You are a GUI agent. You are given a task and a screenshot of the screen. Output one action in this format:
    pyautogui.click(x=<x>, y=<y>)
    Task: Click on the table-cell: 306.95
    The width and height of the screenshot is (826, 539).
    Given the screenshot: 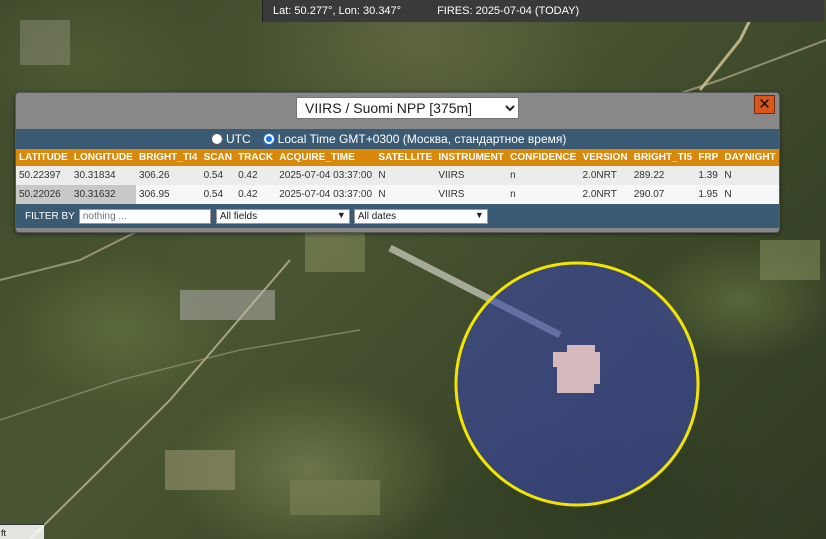 What is the action you would take?
    pyautogui.click(x=168, y=194)
    